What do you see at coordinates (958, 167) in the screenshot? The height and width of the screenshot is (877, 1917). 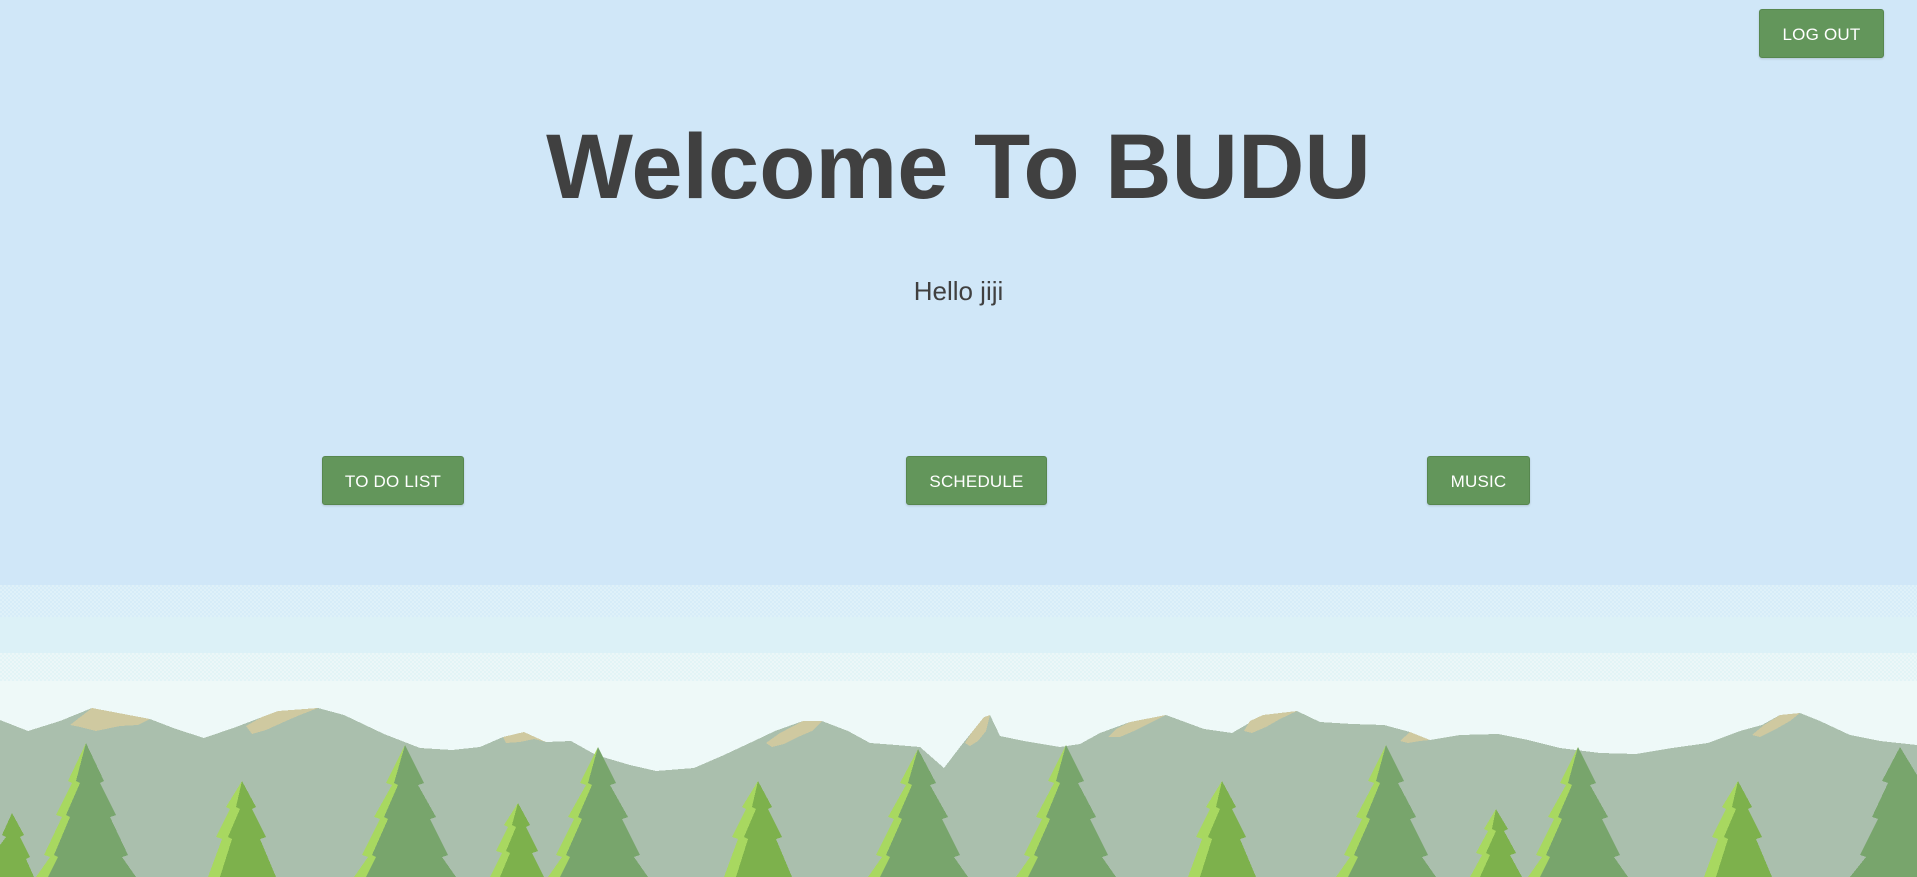 I see `page-title: Welcome To BUDU` at bounding box center [958, 167].